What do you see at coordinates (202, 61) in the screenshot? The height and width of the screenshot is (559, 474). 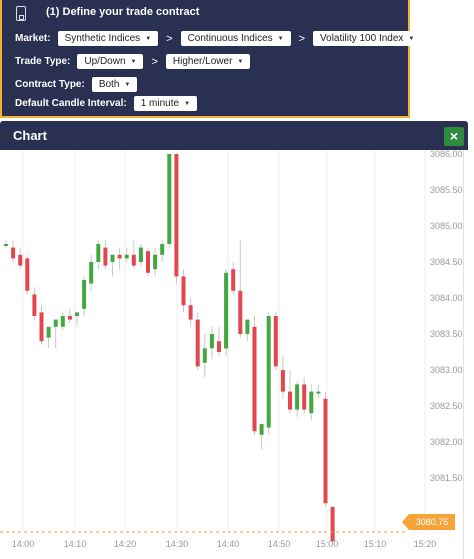 I see `trade-subtype-select-value: Higher/Lower` at bounding box center [202, 61].